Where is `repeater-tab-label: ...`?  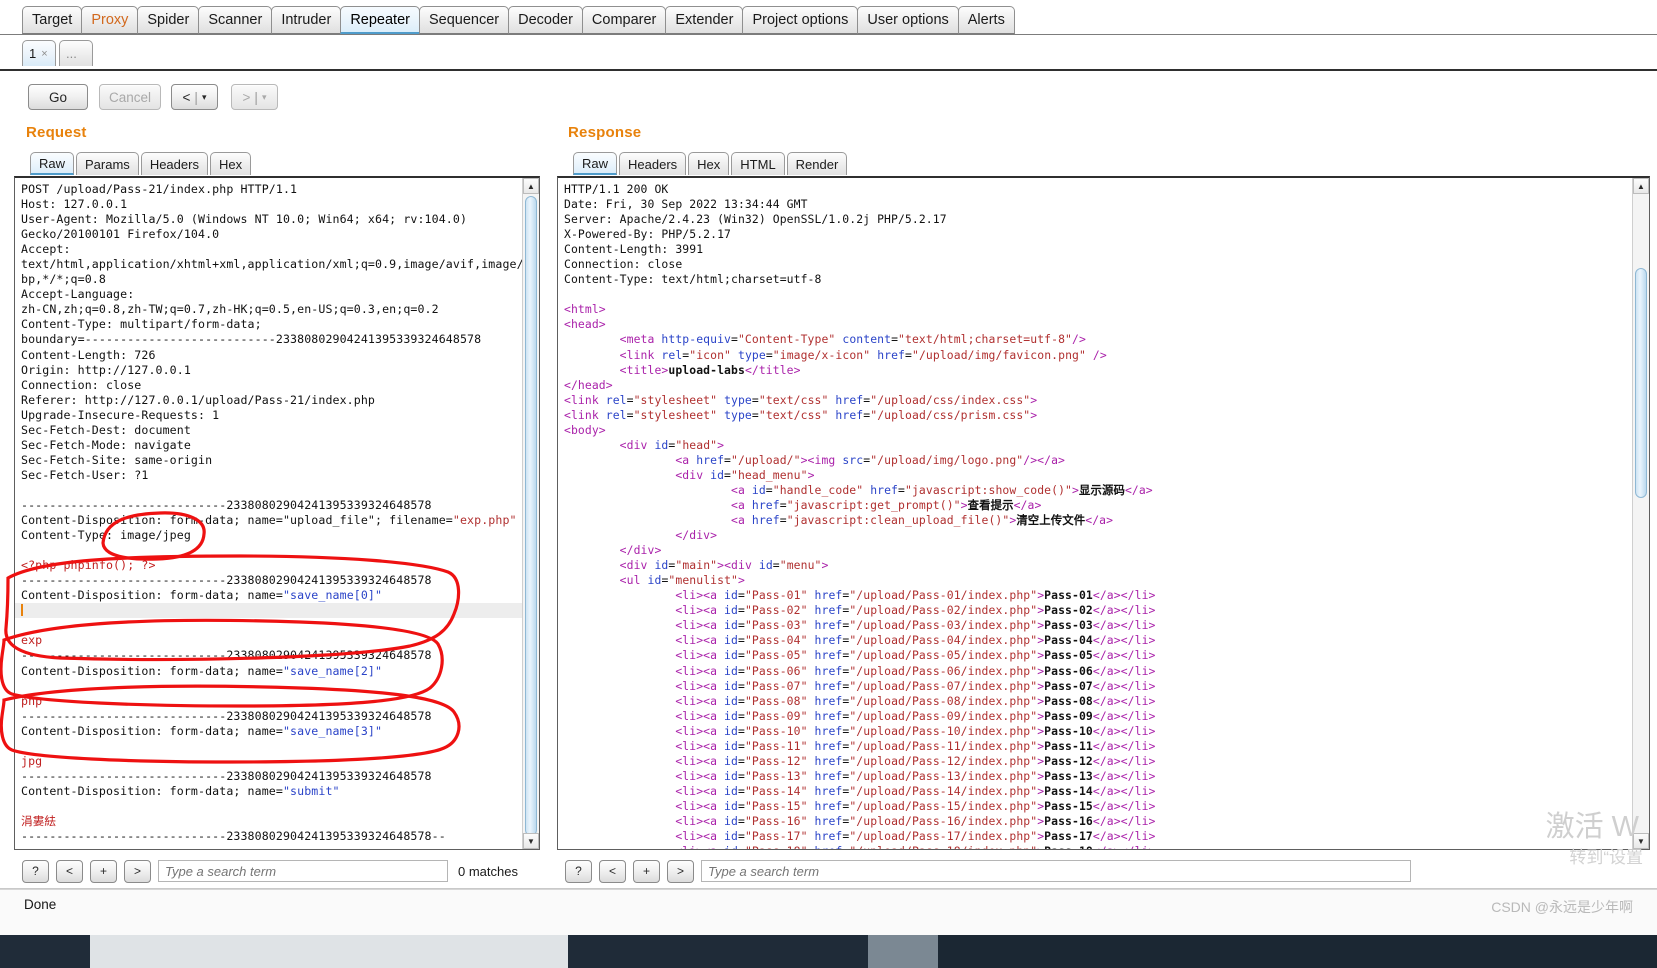 repeater-tab-label: ... is located at coordinates (71, 53).